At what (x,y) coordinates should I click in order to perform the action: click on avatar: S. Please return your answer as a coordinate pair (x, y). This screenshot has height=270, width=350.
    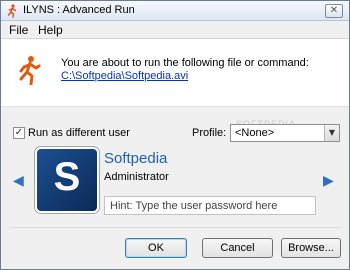
    Looking at the image, I should click on (67, 180).